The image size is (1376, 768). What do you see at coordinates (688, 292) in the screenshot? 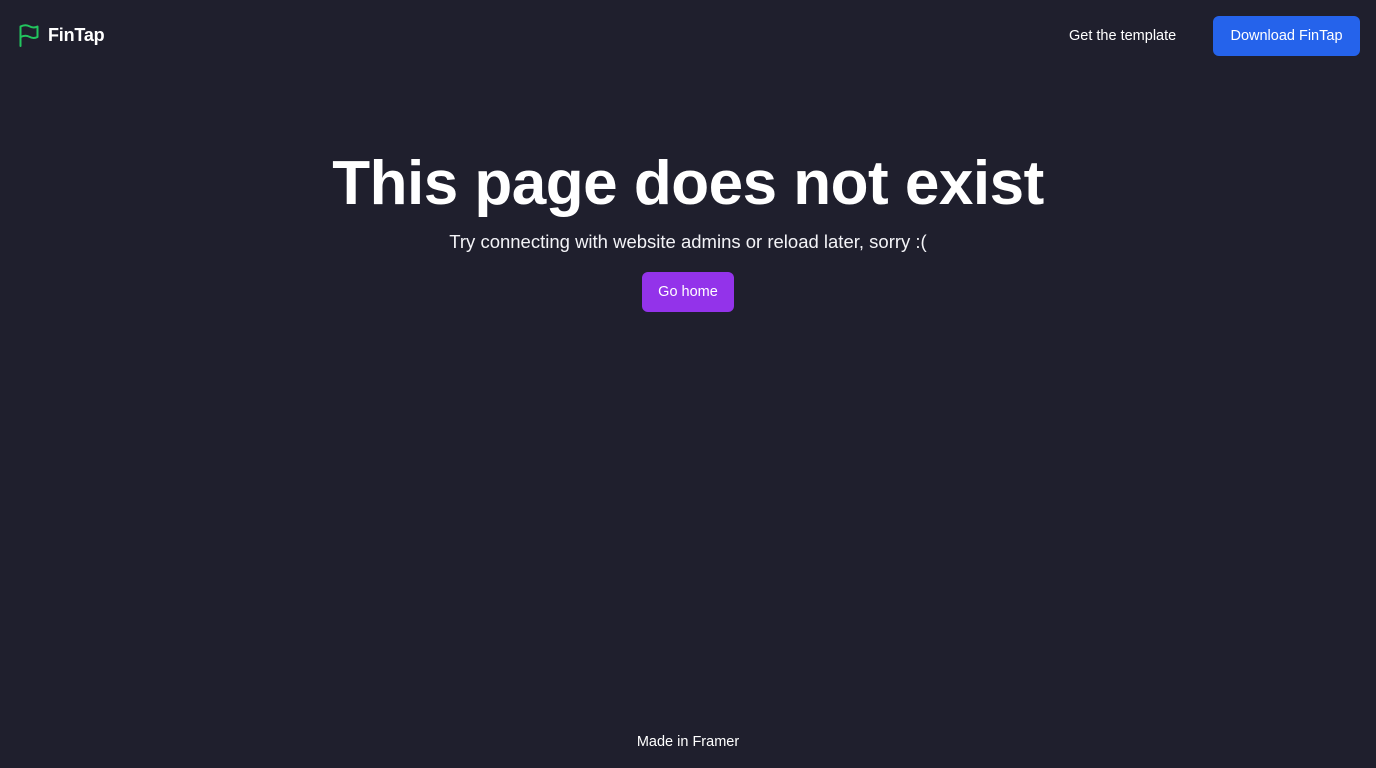
I see `go-home-button: Go home` at bounding box center [688, 292].